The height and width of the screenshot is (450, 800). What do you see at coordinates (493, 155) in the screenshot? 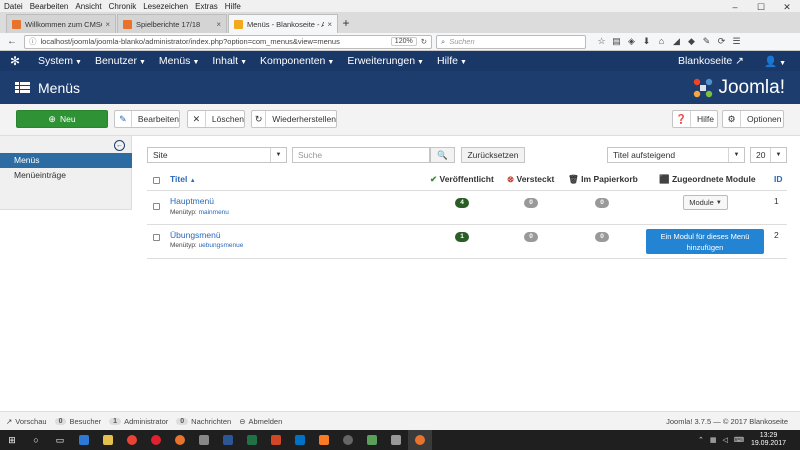
I see `reset-button: Zurücksetzen` at bounding box center [493, 155].